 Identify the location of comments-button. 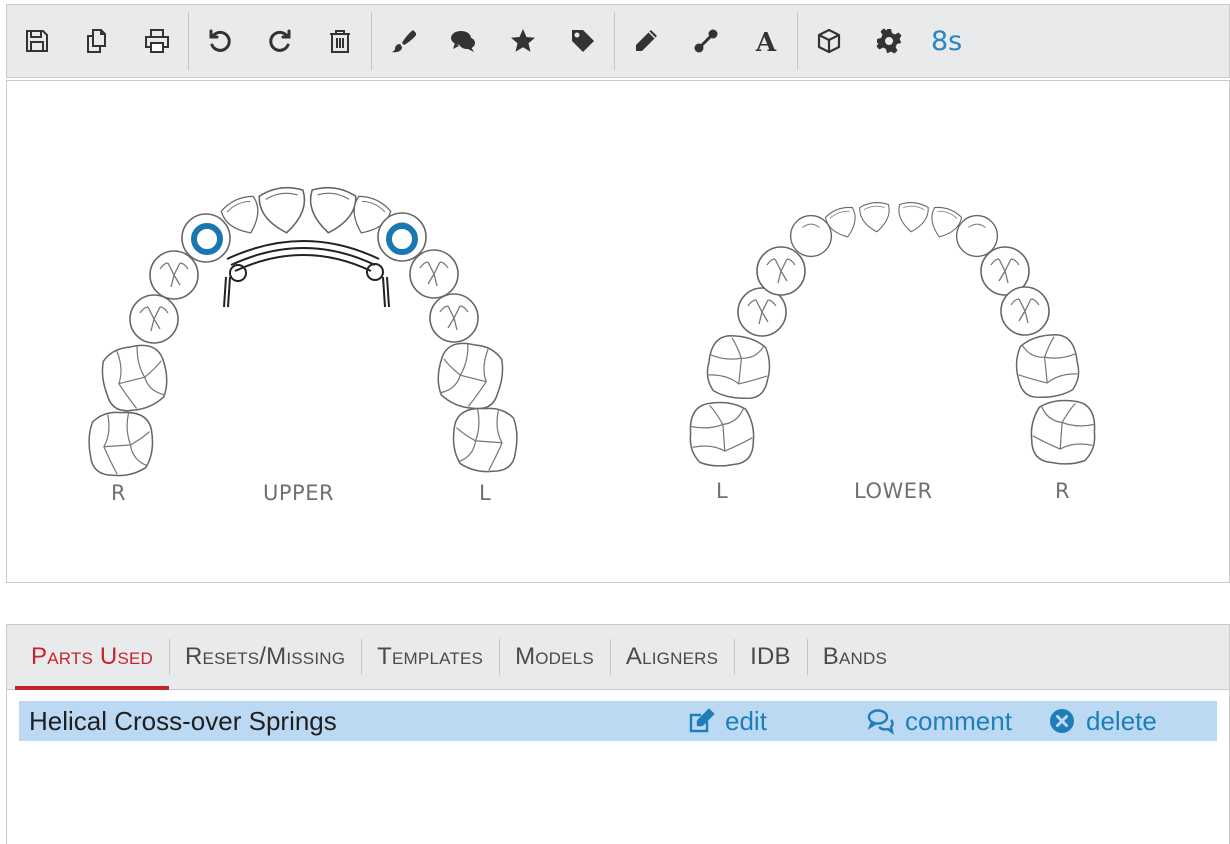
(463, 41).